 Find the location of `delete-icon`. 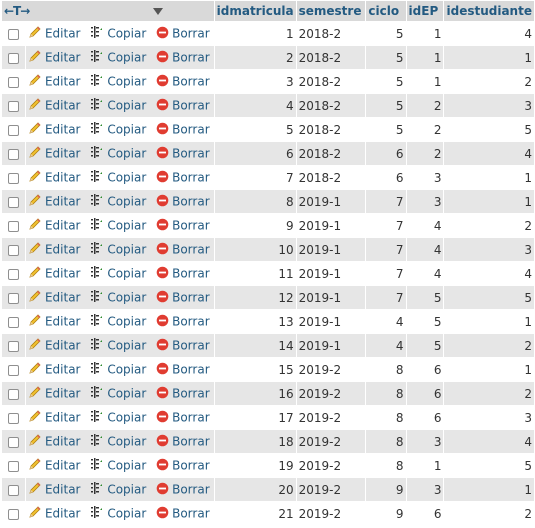

delete-icon is located at coordinates (162, 298).